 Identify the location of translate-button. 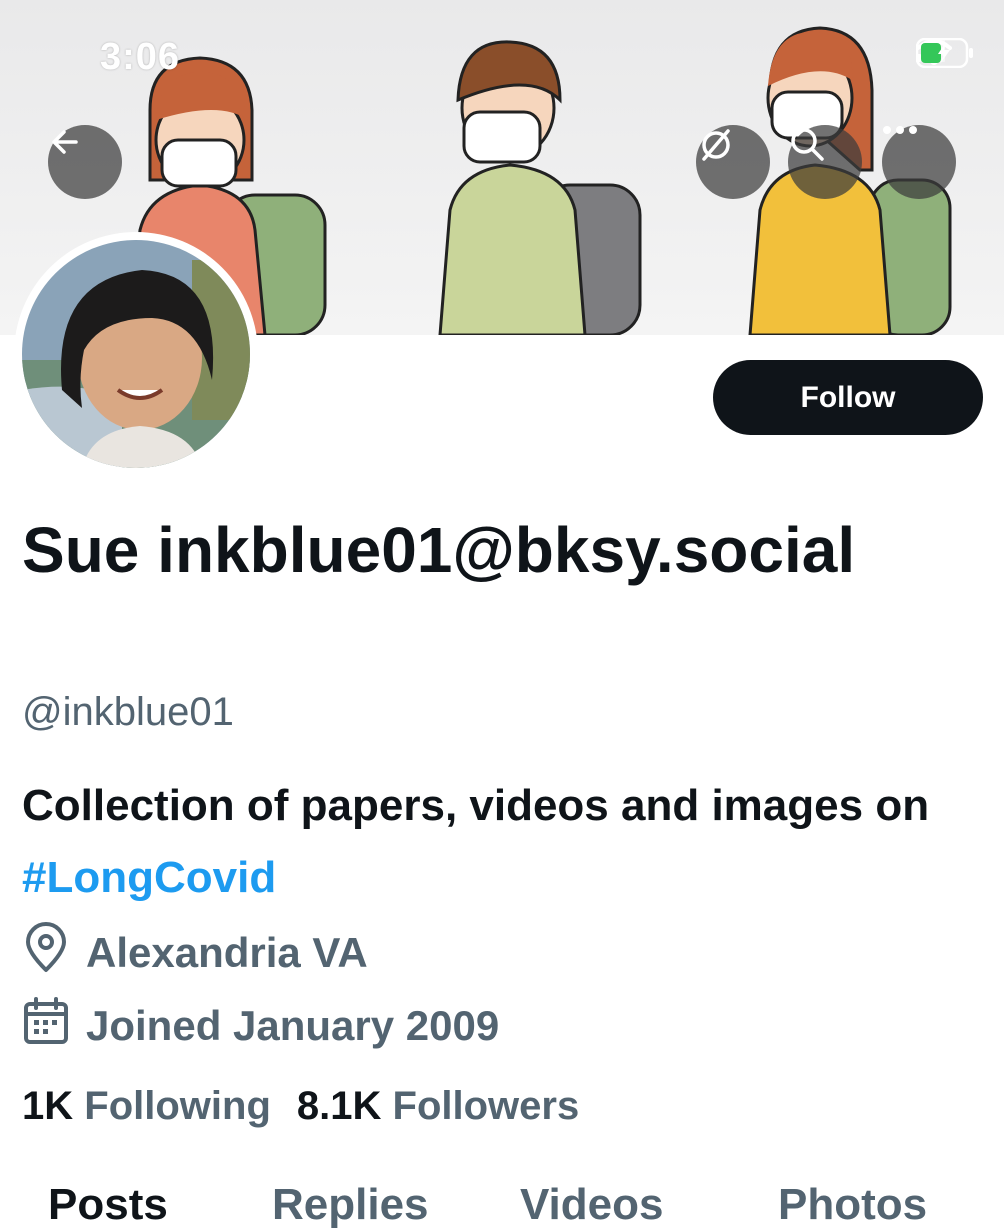
(733, 162).